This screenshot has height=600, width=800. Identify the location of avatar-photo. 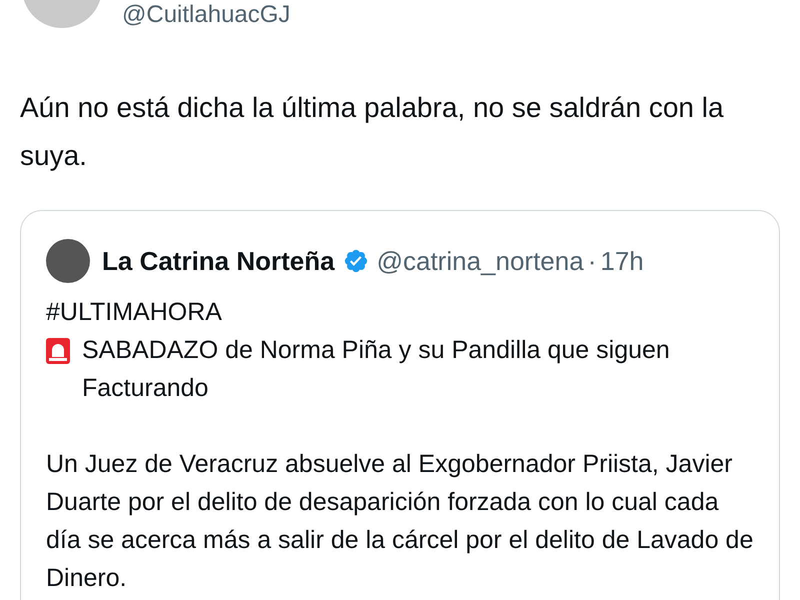
(68, 261).